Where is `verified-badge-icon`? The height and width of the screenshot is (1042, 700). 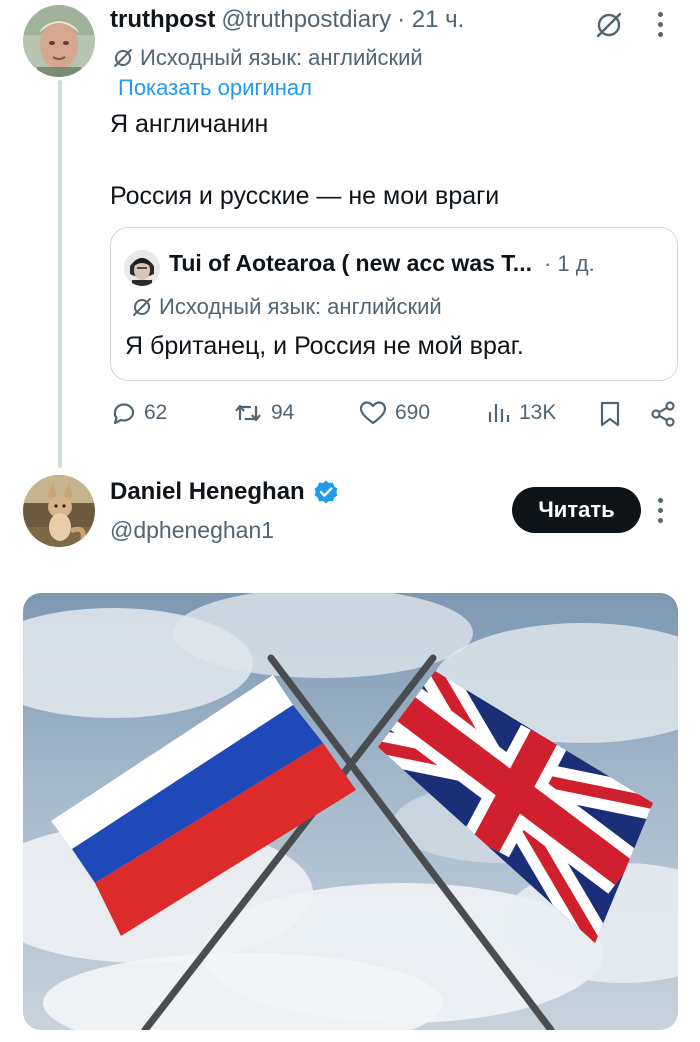
verified-badge-icon is located at coordinates (326, 492).